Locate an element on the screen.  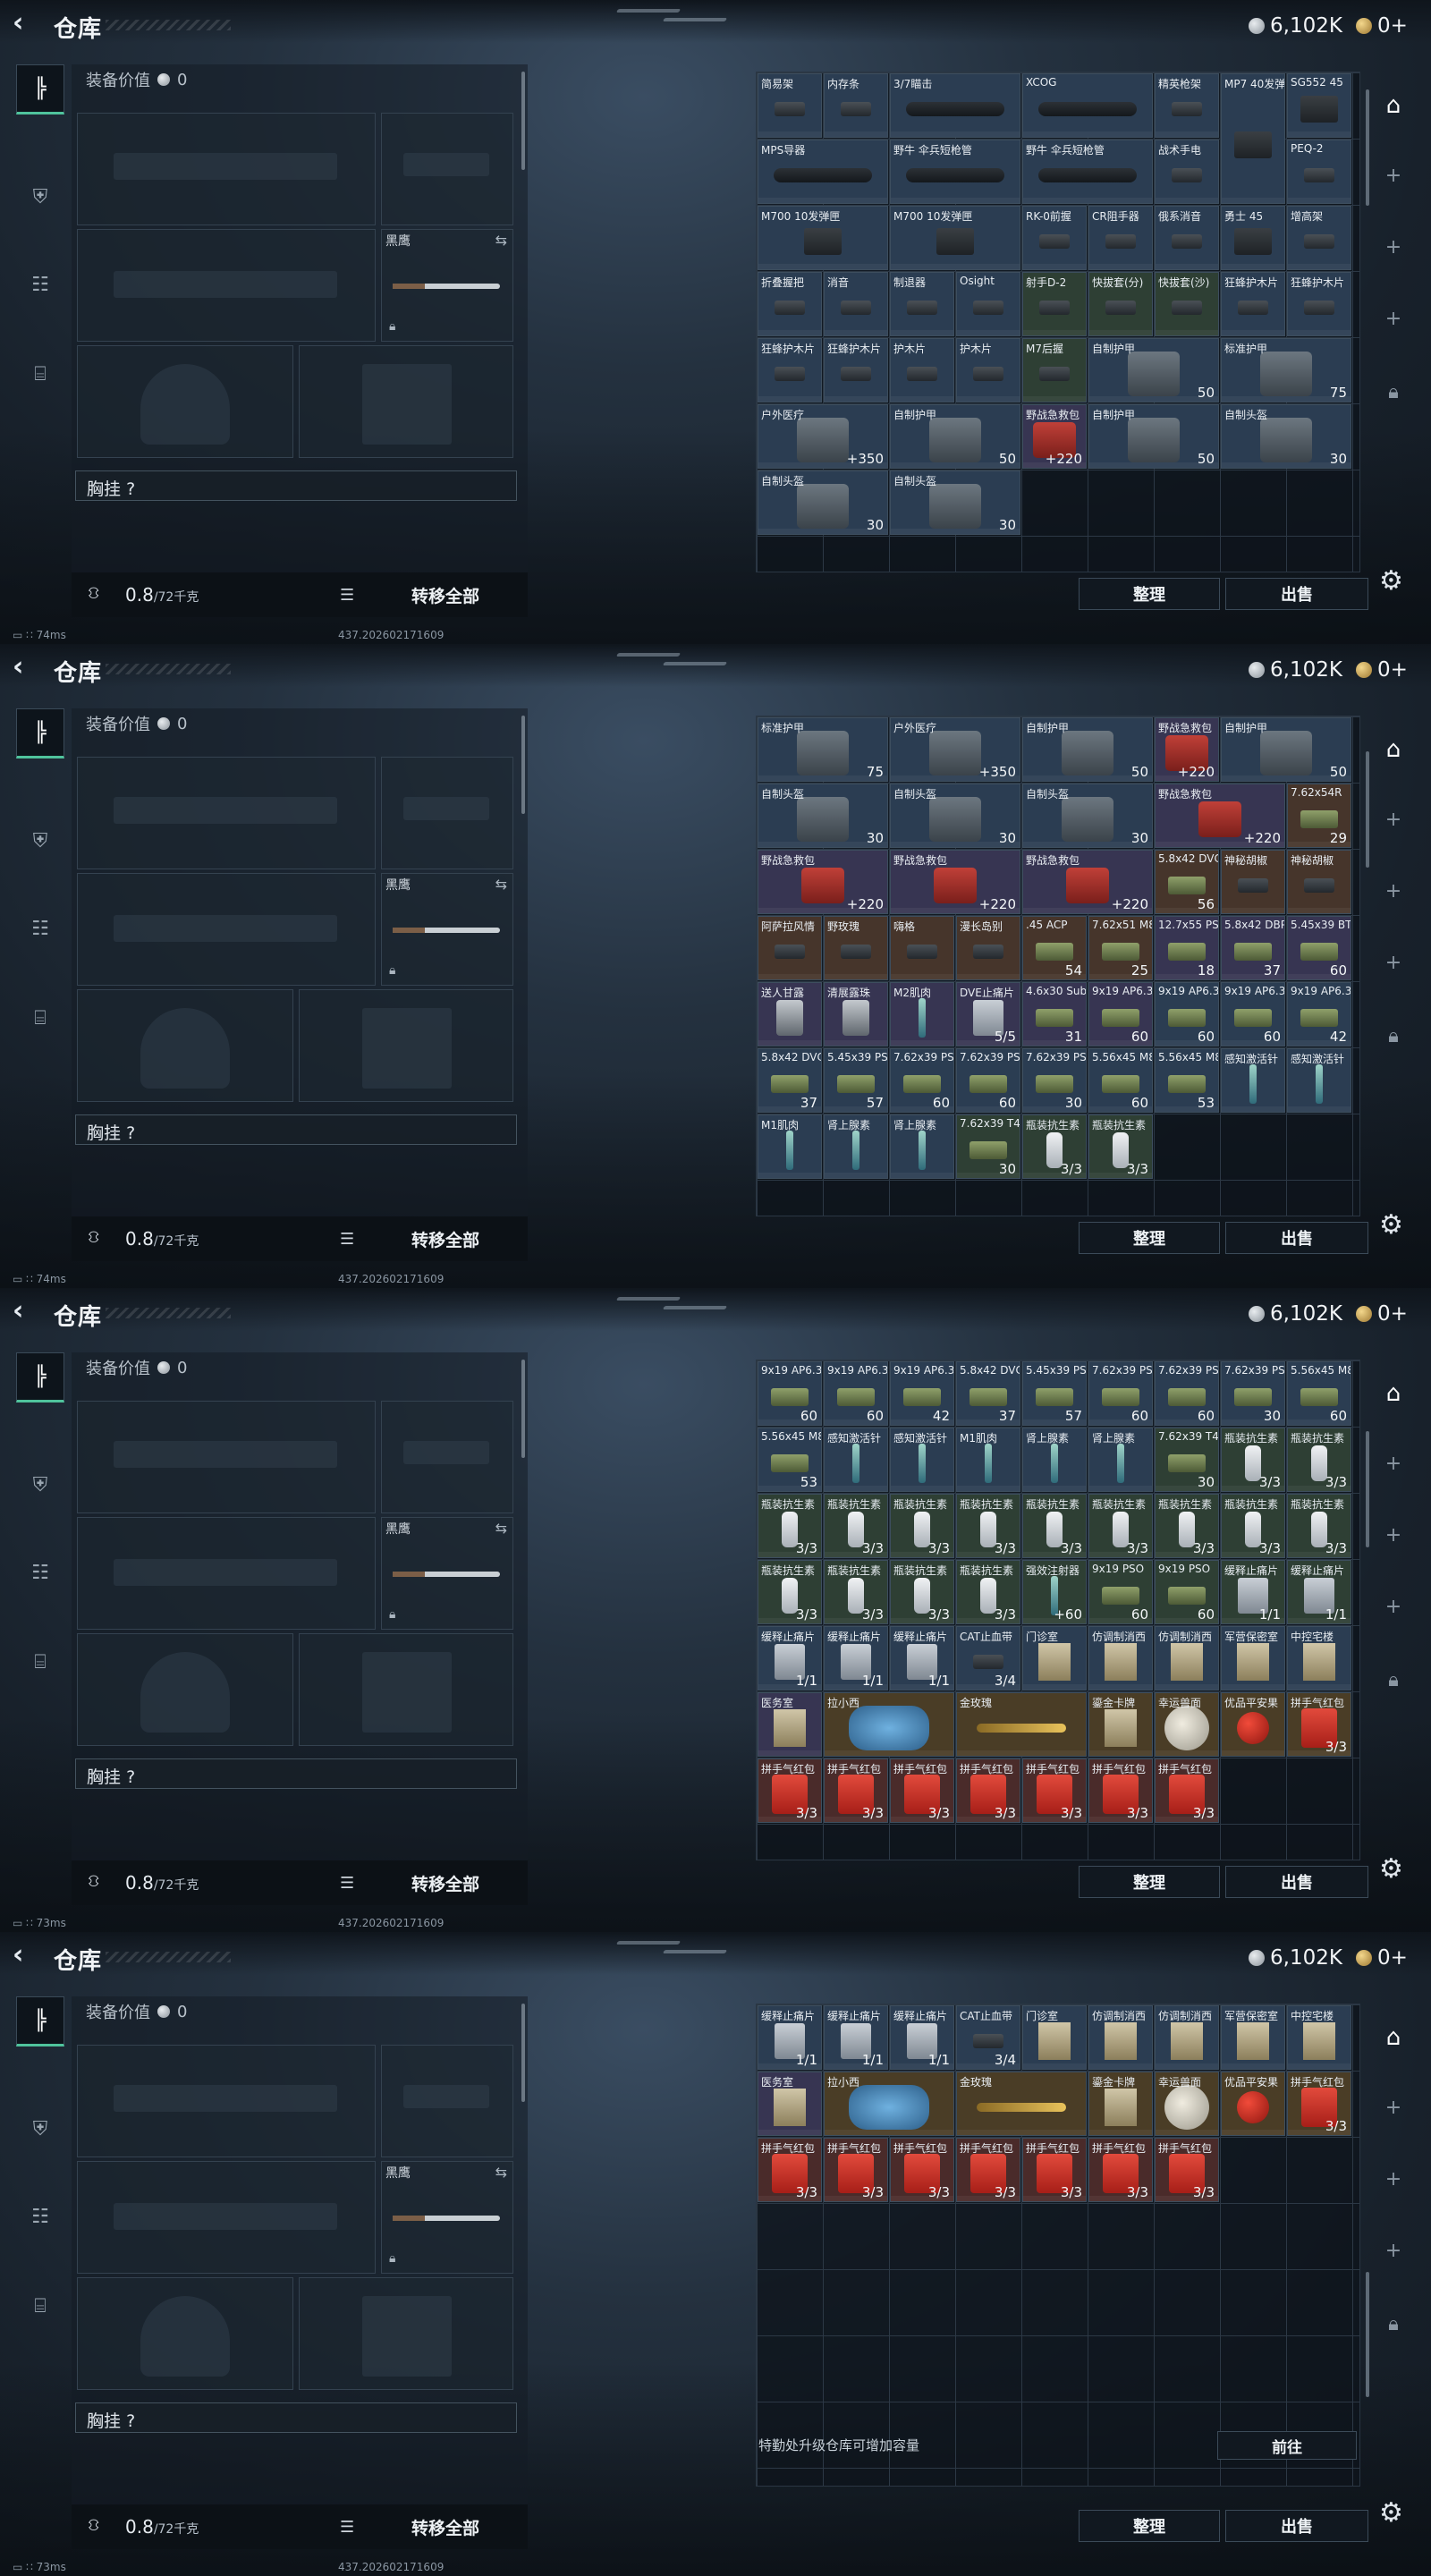
stash-item: 狂蜂护木片 is located at coordinates (790, 370).